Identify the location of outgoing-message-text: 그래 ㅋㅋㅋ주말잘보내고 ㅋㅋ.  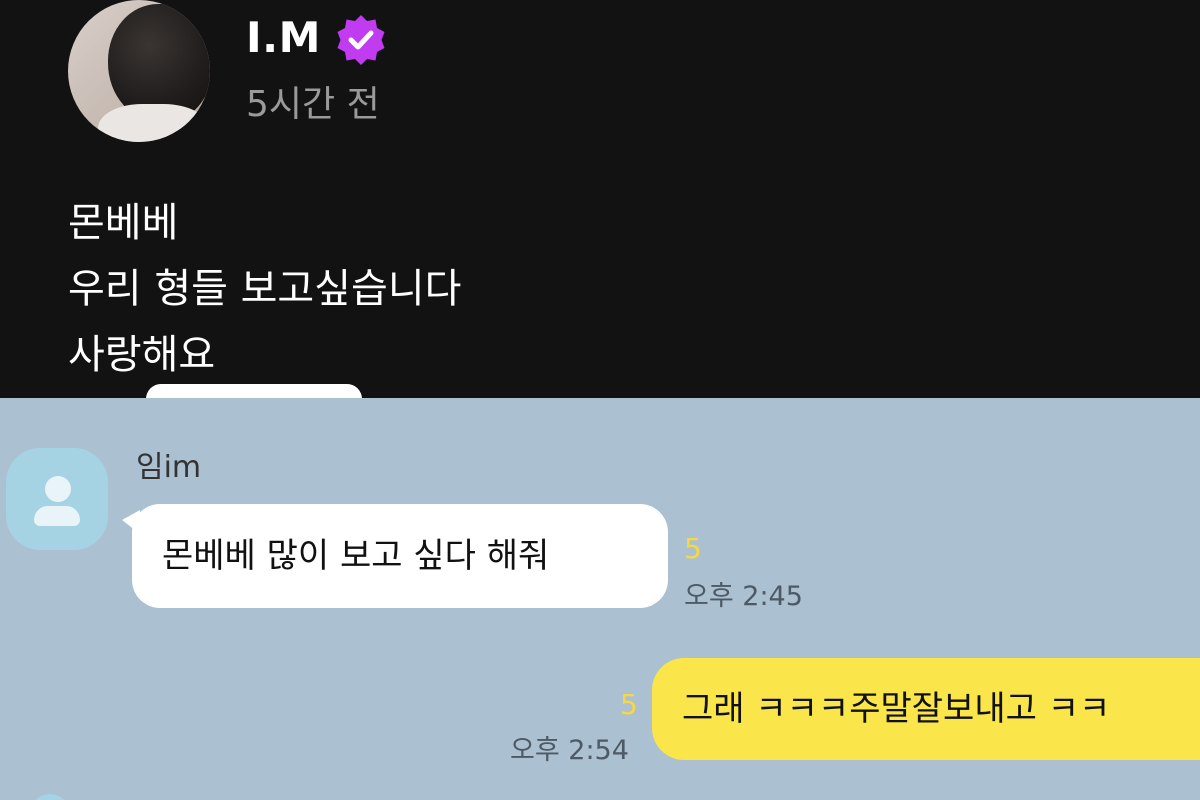
(896, 709).